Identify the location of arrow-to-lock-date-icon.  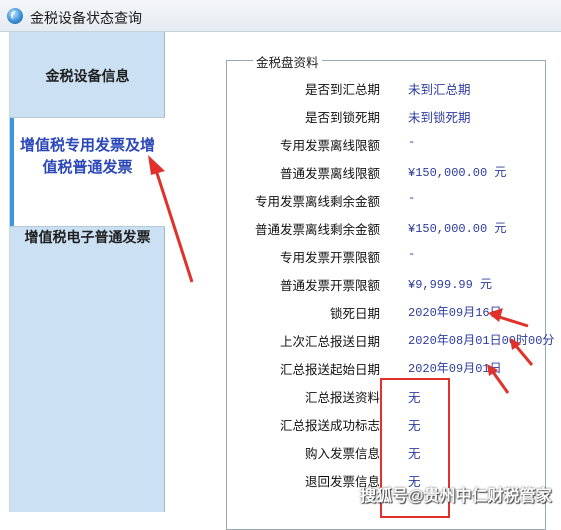
(512, 321).